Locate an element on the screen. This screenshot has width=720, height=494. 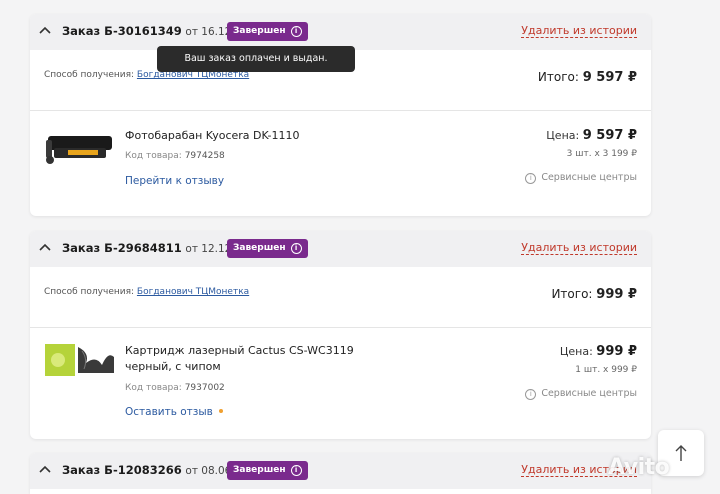
review-link: Оставить отзыв is located at coordinates (174, 412).